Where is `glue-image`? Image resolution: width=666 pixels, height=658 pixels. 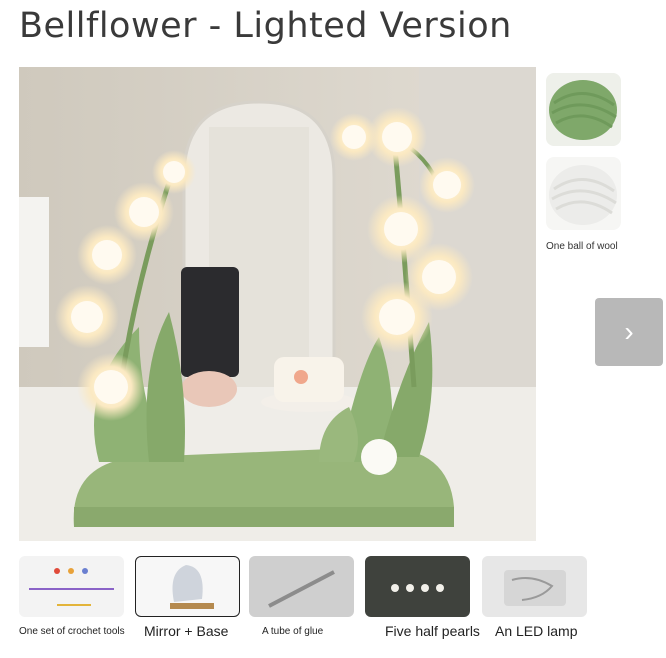 glue-image is located at coordinates (301, 589).